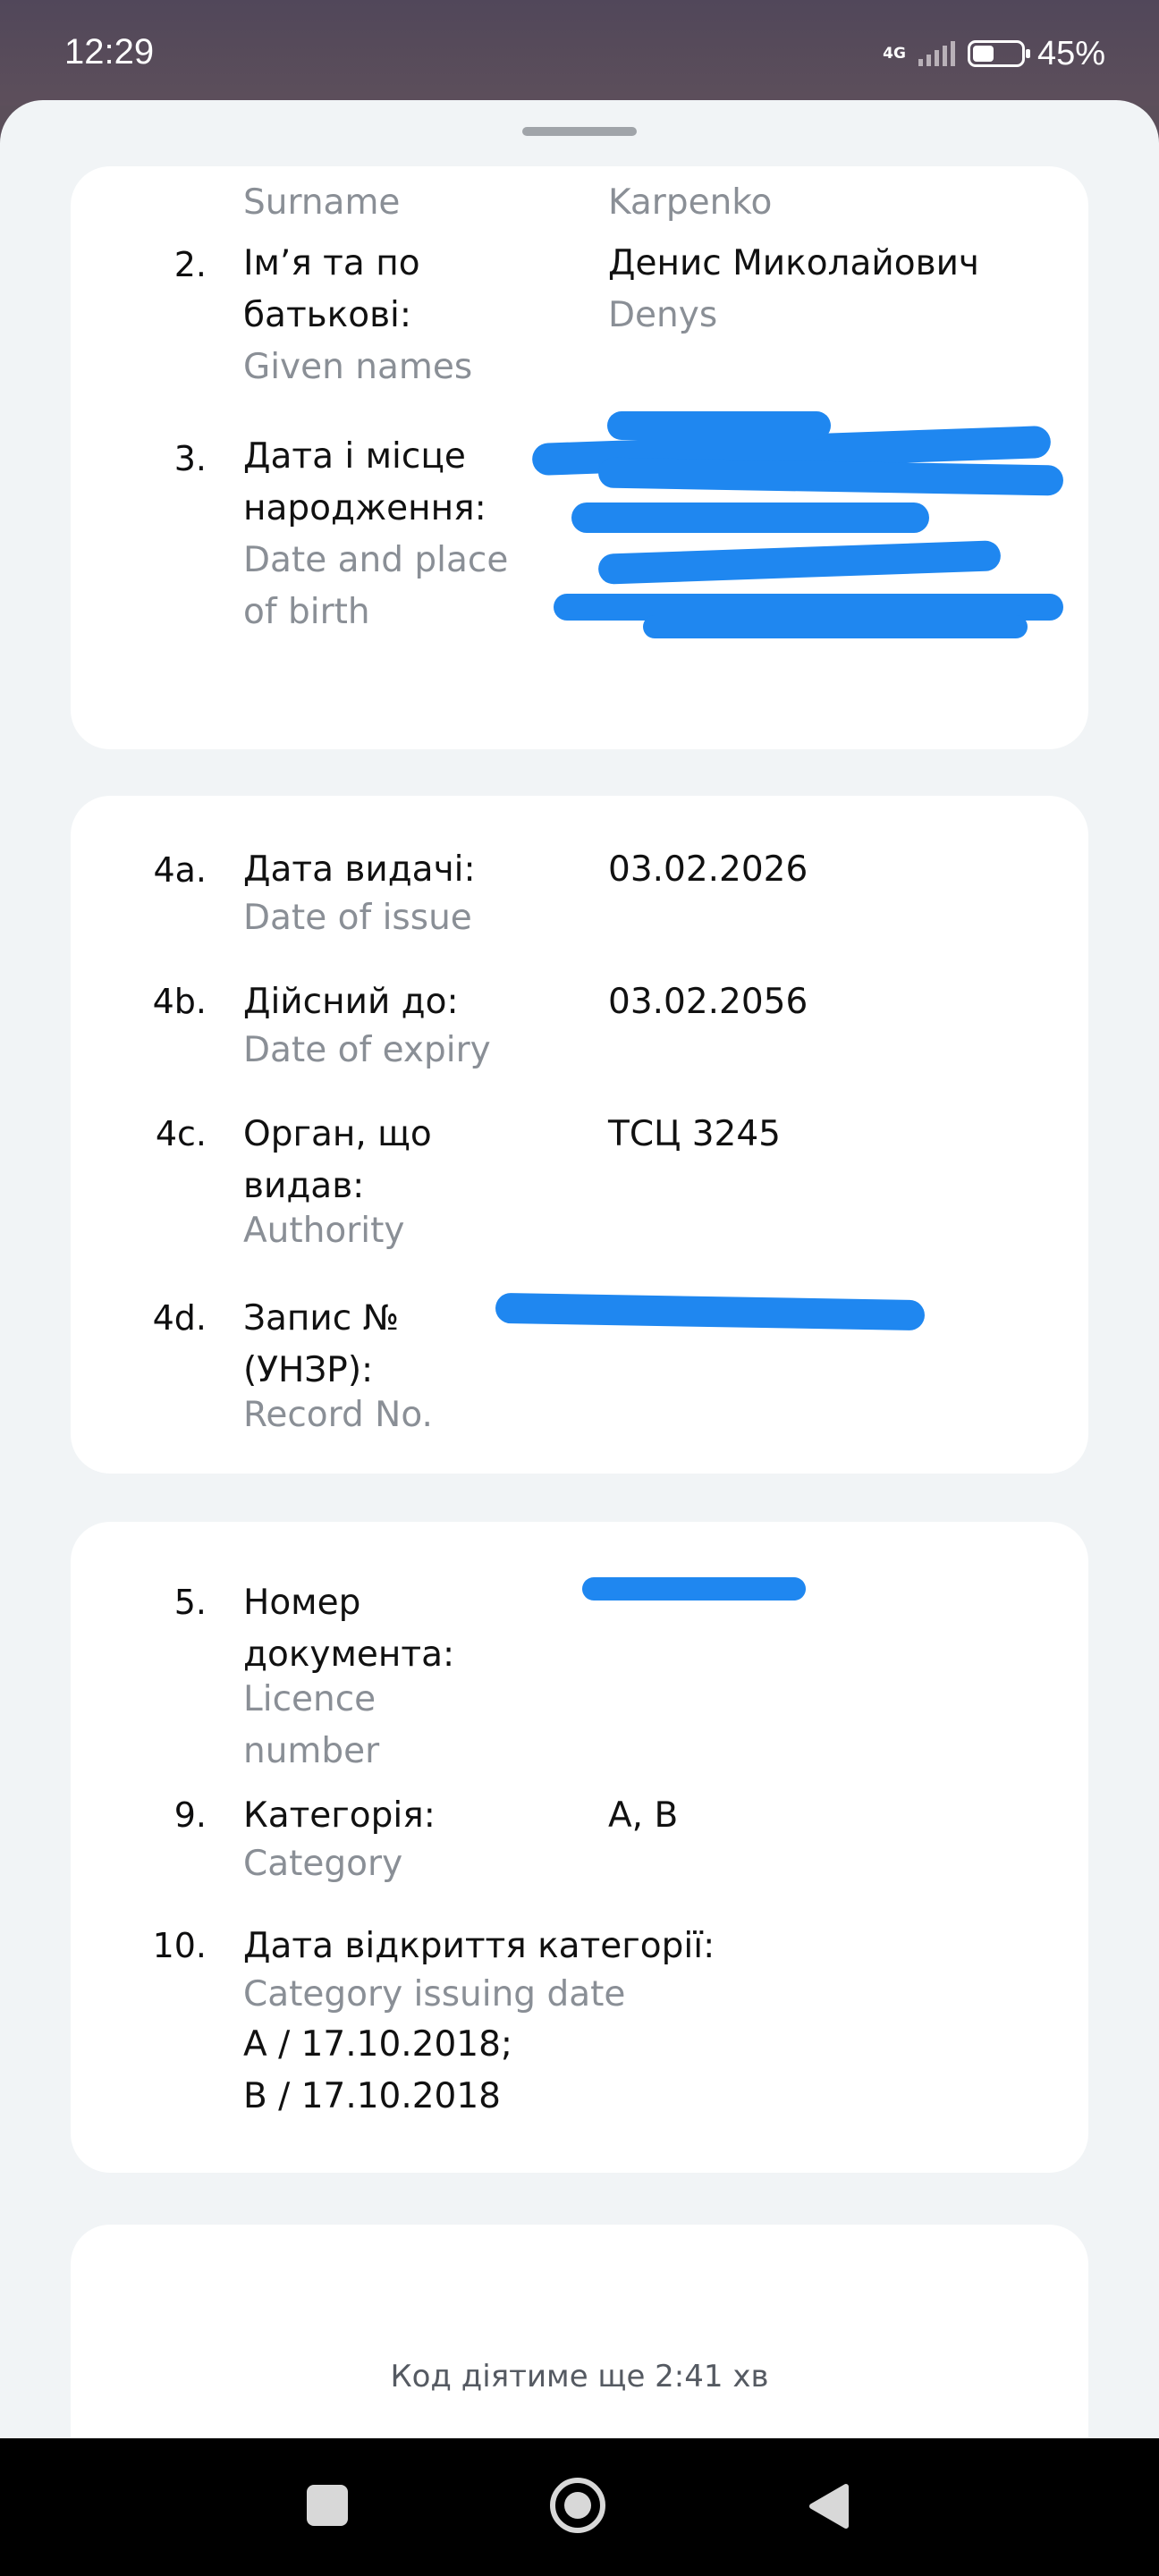 This screenshot has height=2576, width=1159. Describe the element at coordinates (708, 1002) in the screenshot. I see `date-of-expiry-value: 03.02.2056` at that location.